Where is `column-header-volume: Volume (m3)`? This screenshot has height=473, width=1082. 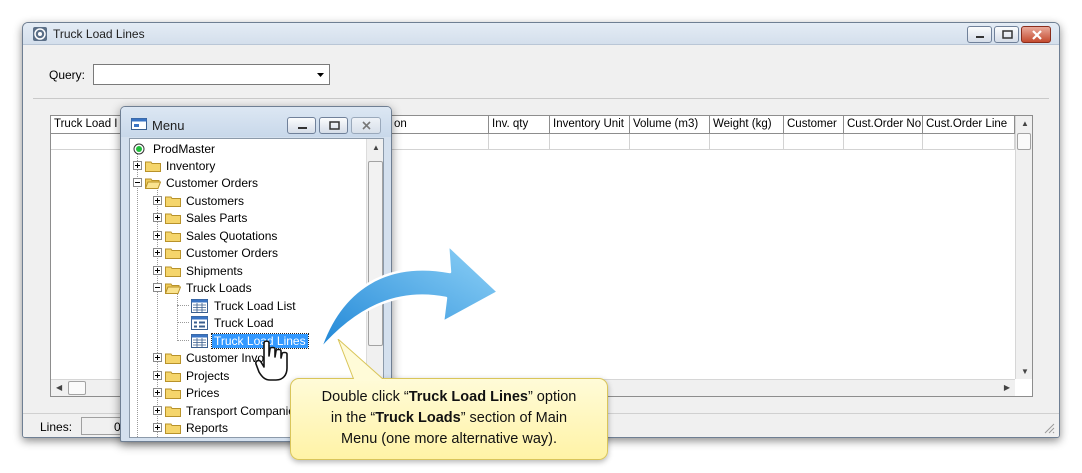
column-header-volume: Volume (m3) is located at coordinates (670, 125).